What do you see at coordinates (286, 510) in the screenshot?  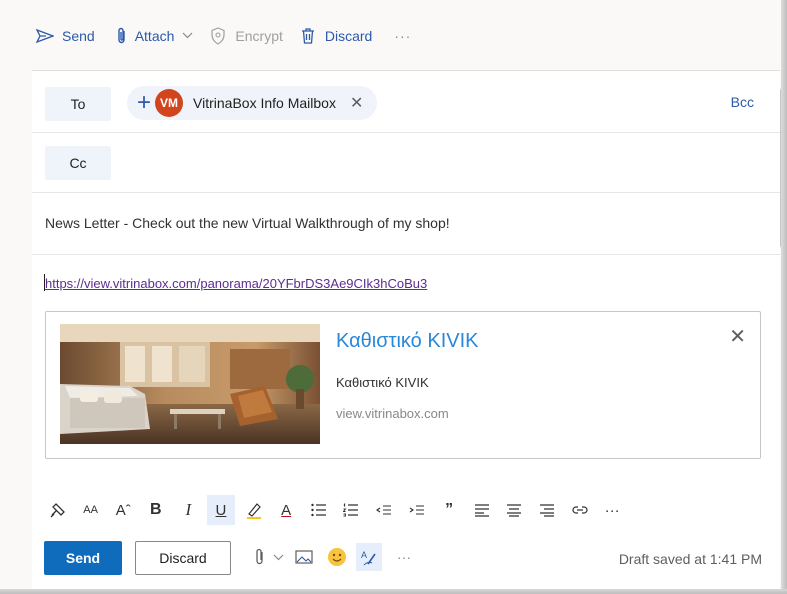 I see `font-color-button: A` at bounding box center [286, 510].